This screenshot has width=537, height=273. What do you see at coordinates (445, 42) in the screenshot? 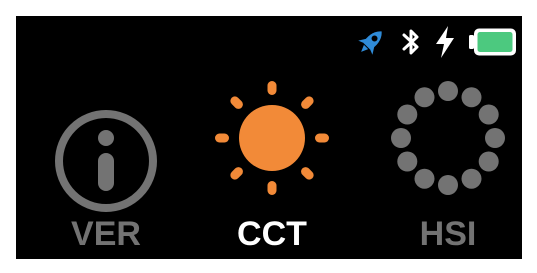
I see `charging-bolt-icon` at bounding box center [445, 42].